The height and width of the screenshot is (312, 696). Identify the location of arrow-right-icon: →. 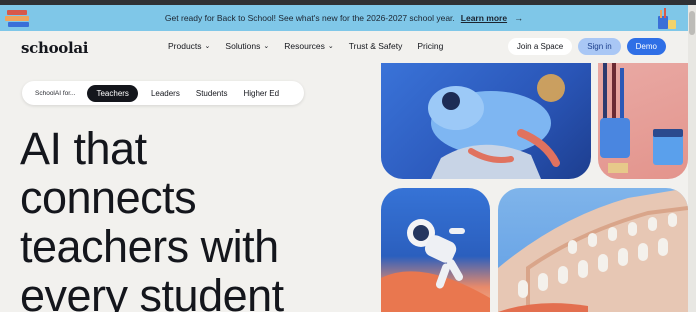
(518, 18).